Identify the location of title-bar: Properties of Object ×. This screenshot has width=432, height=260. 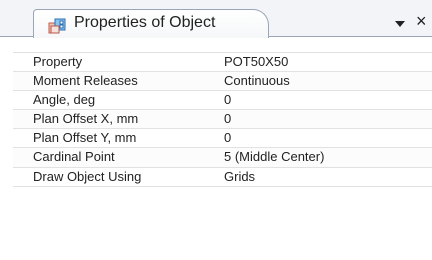
(216, 19).